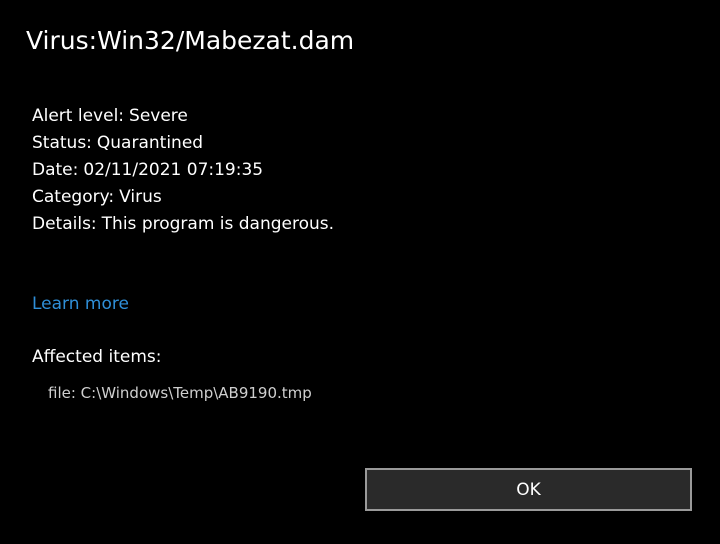 The image size is (720, 544). Describe the element at coordinates (78, 116) in the screenshot. I see `alert-level-label: Alert level:` at that location.